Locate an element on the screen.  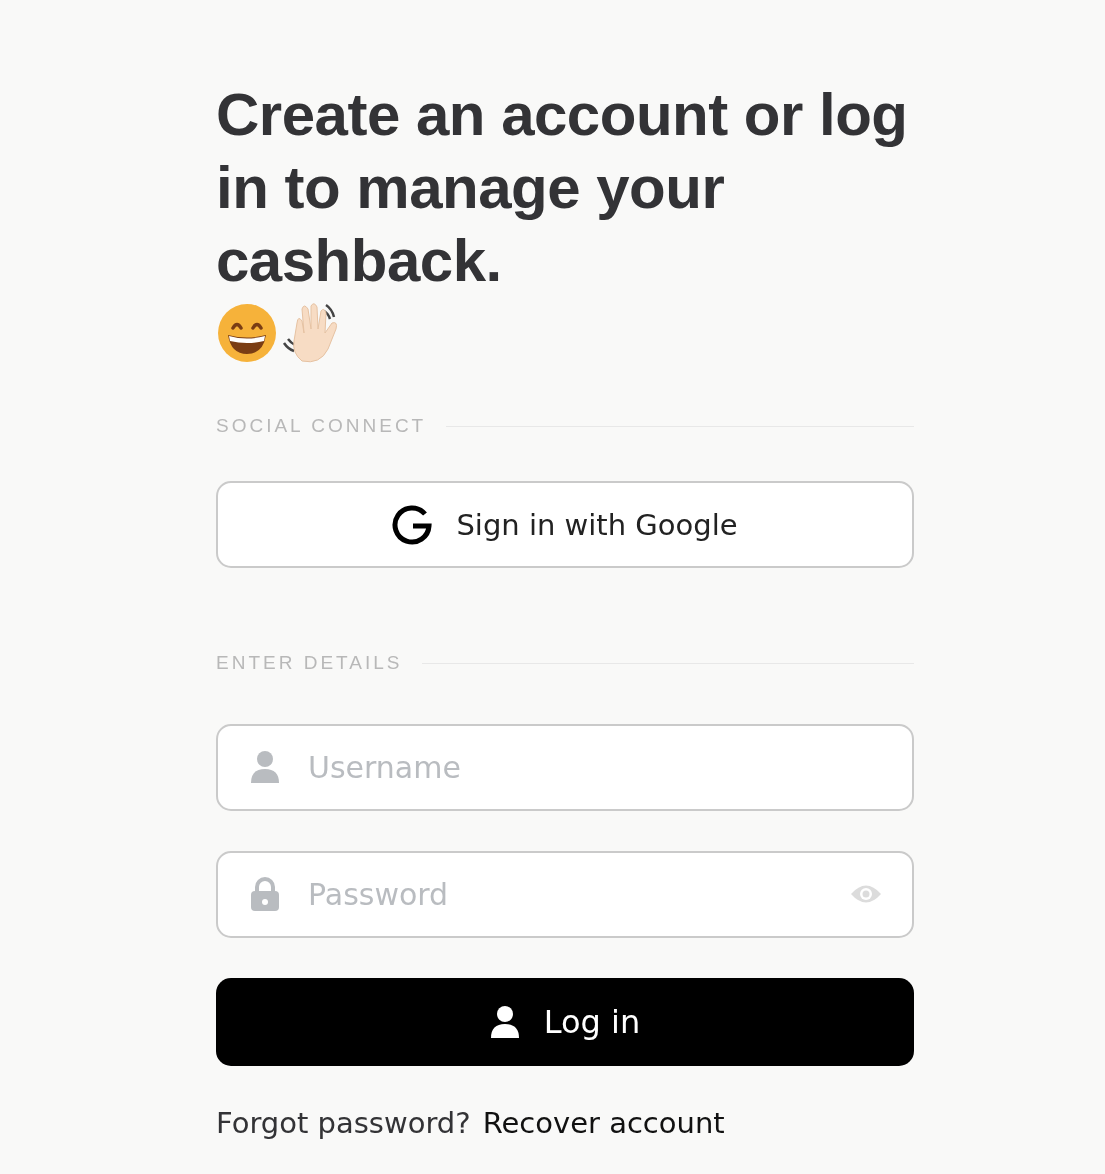
google-logo-icon is located at coordinates (412, 524).